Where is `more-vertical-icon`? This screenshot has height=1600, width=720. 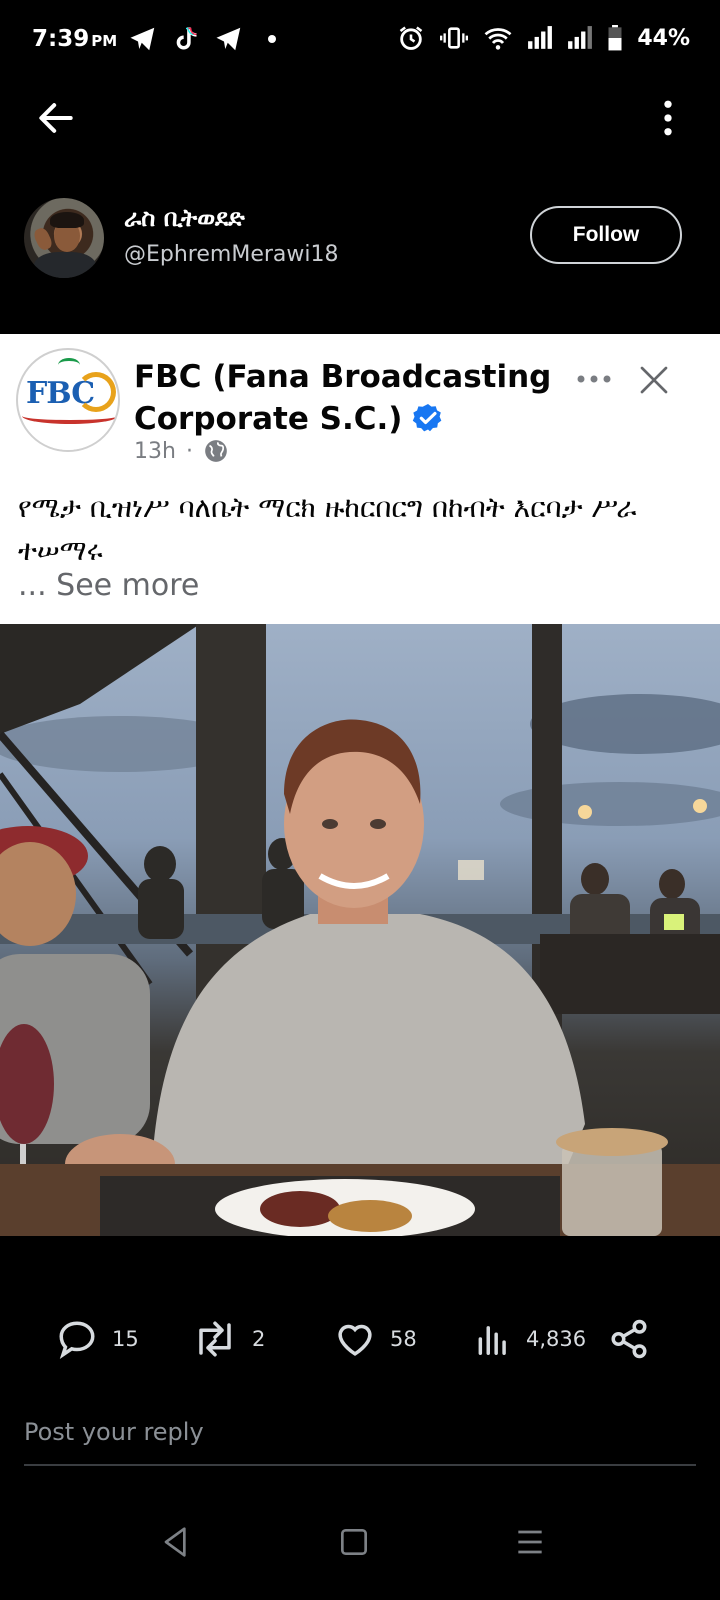 more-vertical-icon is located at coordinates (668, 118).